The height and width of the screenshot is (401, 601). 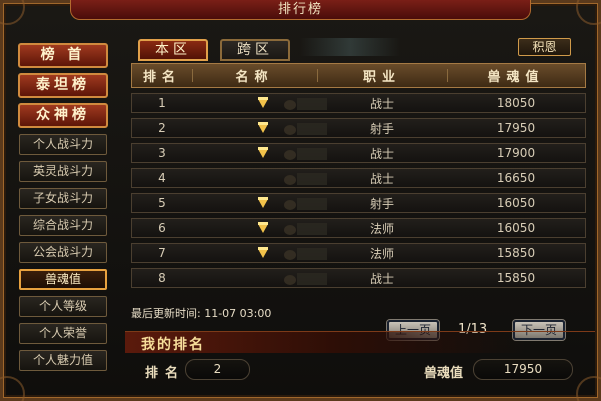 I want to click on rank-cell: 3, so click(x=162, y=153).